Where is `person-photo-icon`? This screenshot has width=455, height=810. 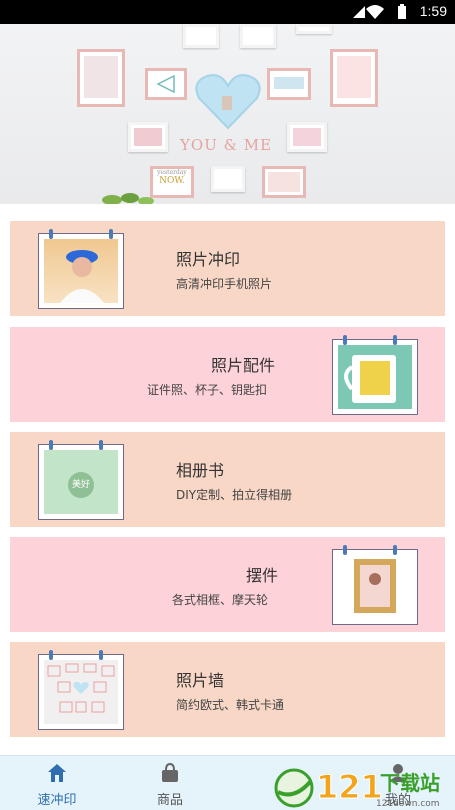 person-photo-icon is located at coordinates (82, 276).